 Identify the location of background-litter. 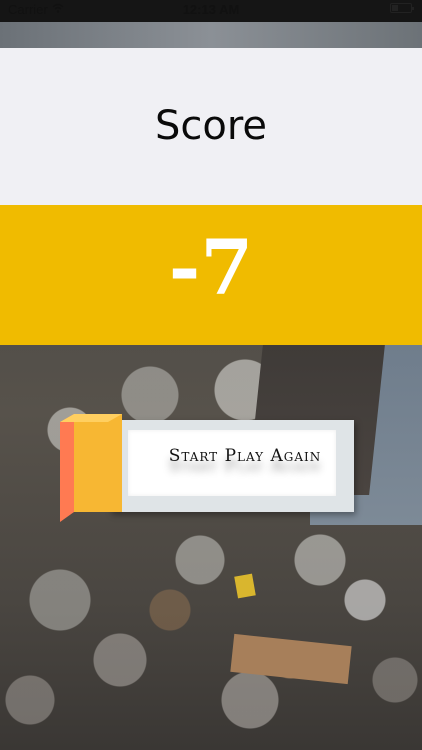
(245, 586).